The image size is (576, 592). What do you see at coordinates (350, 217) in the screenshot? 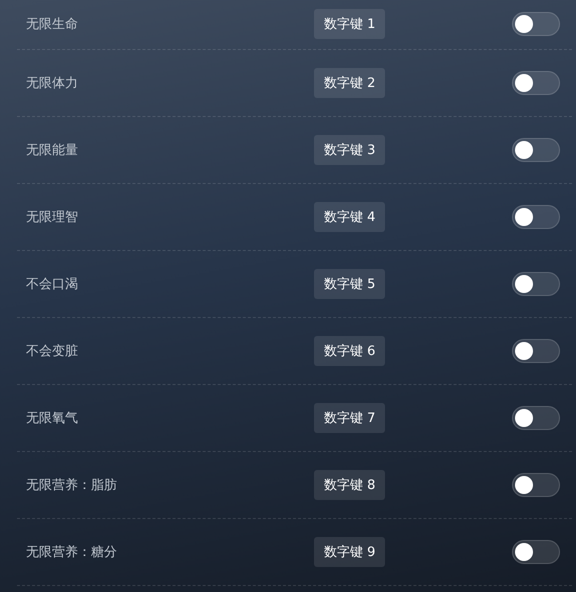
I see `hotkey-badge: 数字键 4` at bounding box center [350, 217].